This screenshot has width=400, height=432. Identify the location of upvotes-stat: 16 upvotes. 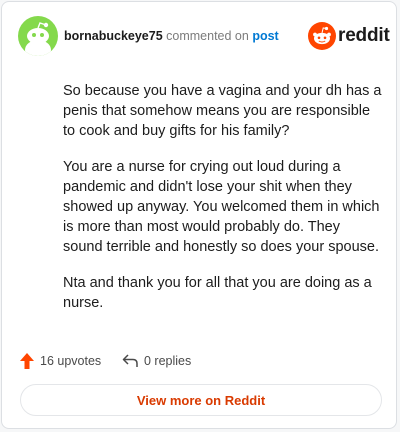
(60, 361).